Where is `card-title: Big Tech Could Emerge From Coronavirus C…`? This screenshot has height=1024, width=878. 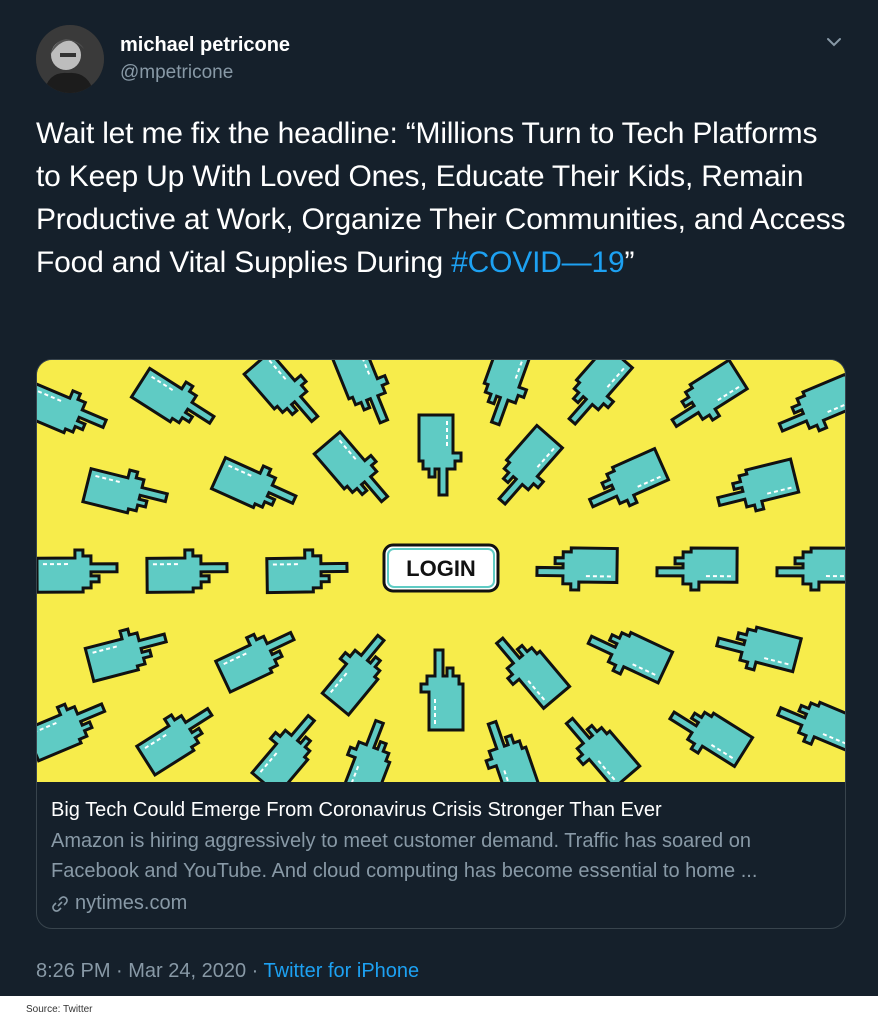 card-title: Big Tech Could Emerge From Coronavirus C… is located at coordinates (443, 810).